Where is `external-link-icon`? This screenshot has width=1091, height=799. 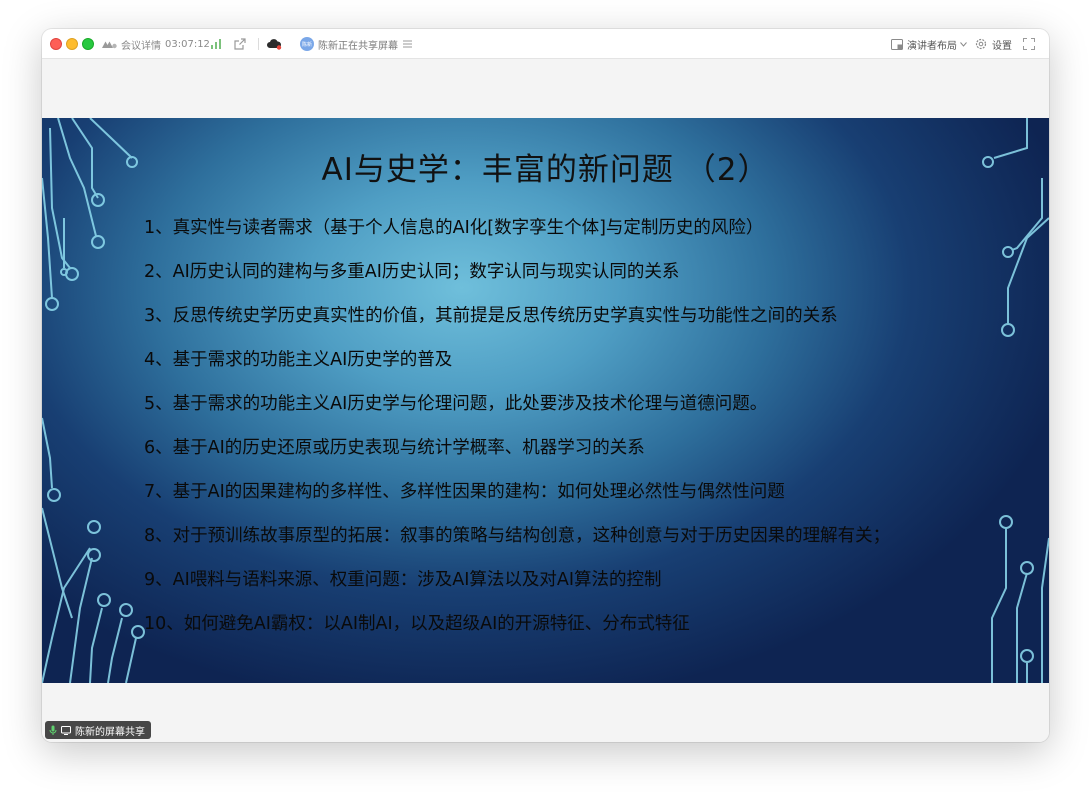
external-link-icon is located at coordinates (240, 44).